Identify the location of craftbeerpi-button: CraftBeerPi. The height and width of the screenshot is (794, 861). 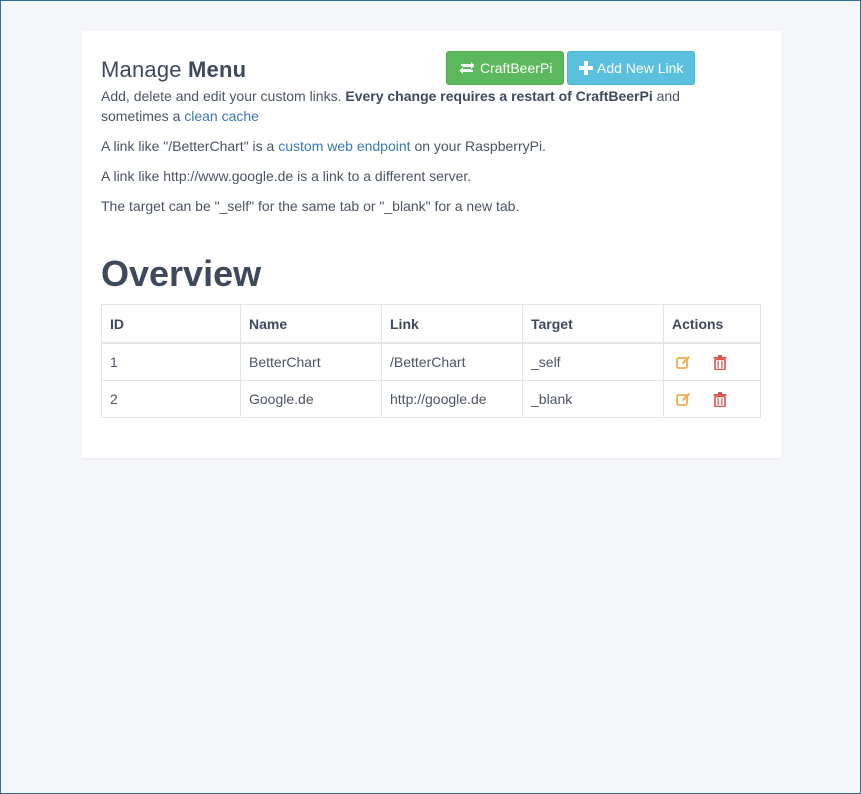
(505, 68).